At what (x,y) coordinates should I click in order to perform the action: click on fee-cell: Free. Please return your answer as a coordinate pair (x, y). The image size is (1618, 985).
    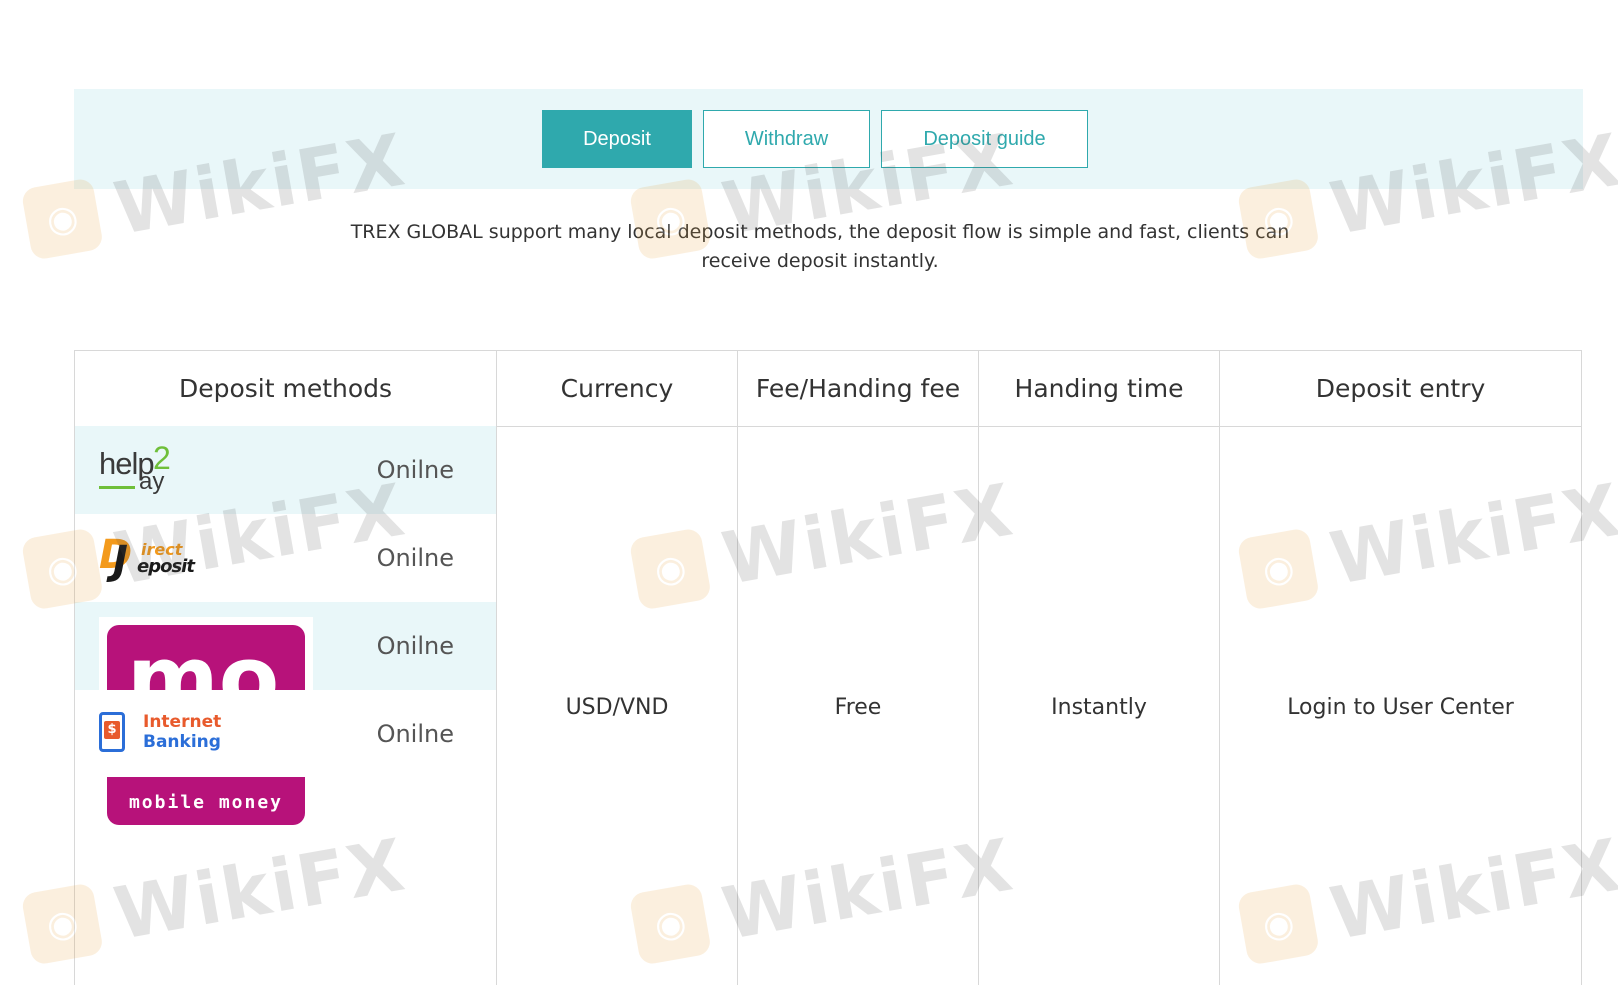
    Looking at the image, I should click on (858, 705).